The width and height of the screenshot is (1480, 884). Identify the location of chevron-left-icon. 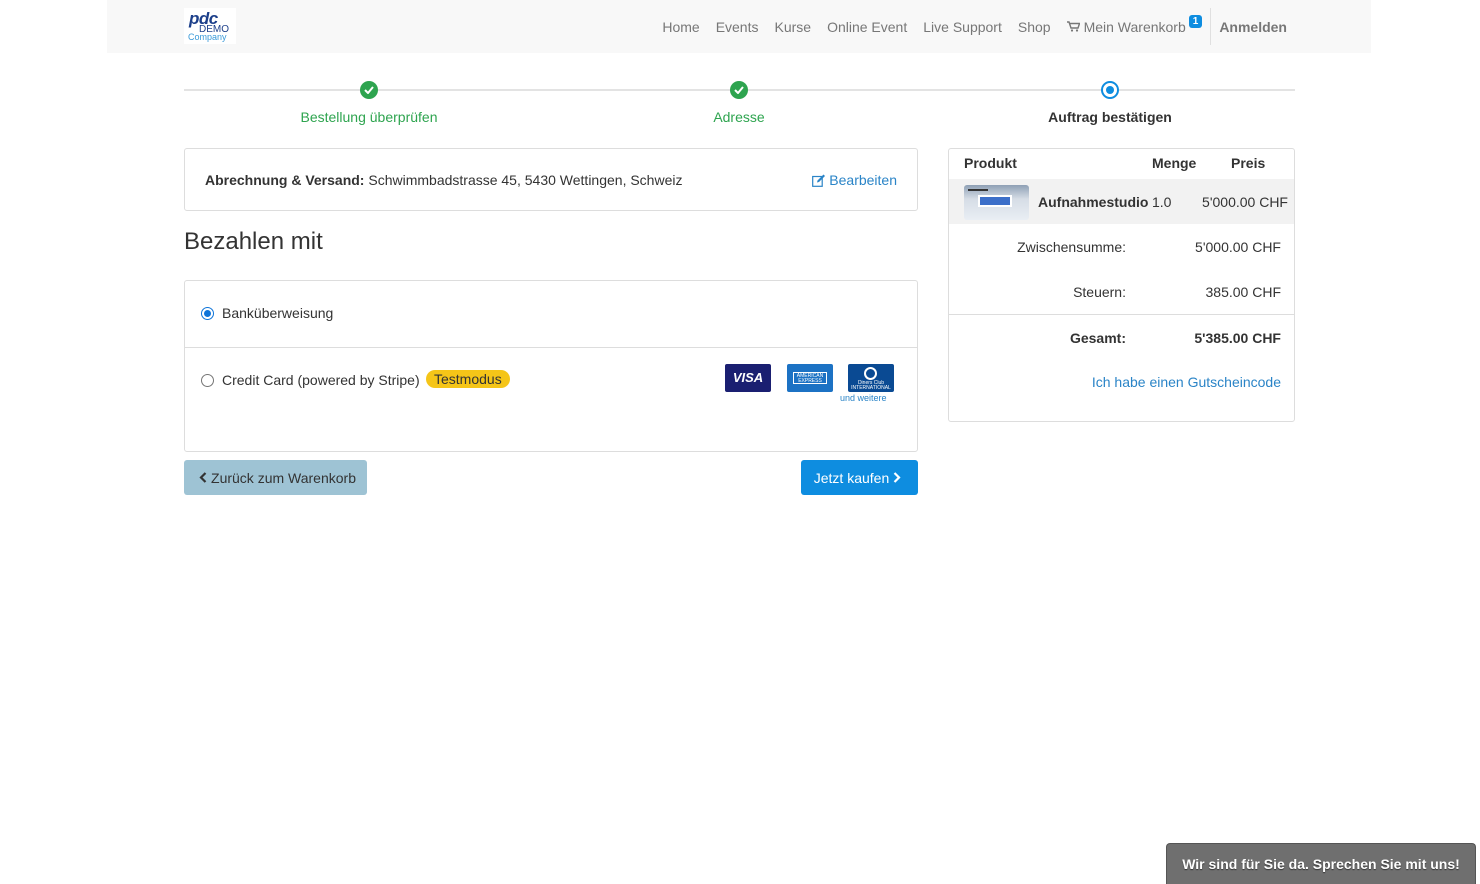
(203, 477).